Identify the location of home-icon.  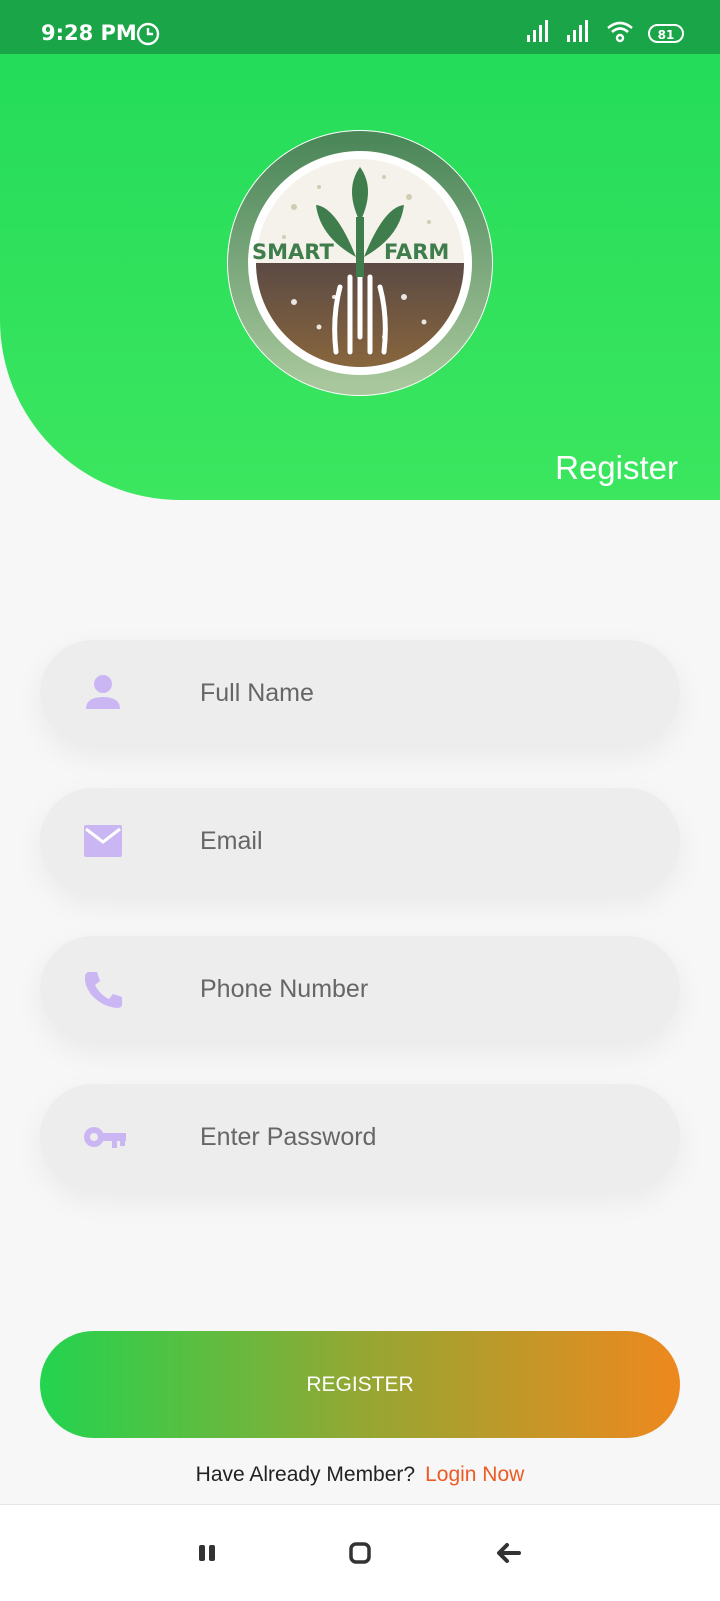
(360, 1553).